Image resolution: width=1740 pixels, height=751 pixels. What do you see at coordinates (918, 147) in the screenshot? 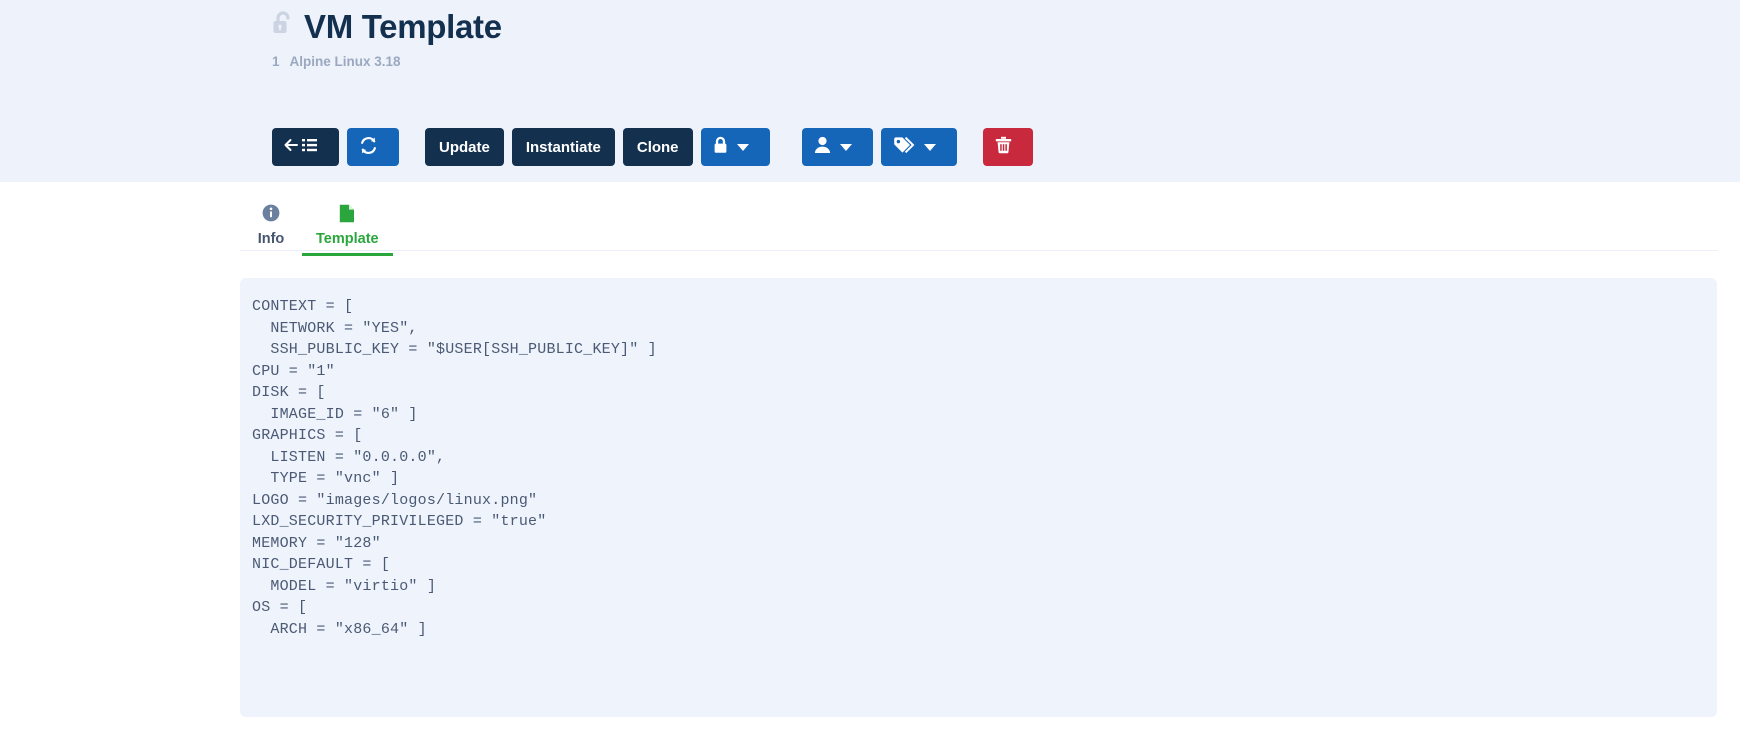
I see `tags-dropdown-button` at bounding box center [918, 147].